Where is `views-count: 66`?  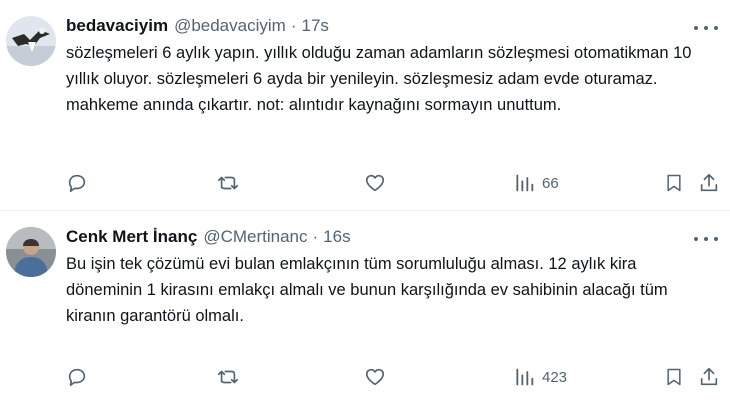 views-count: 66 is located at coordinates (550, 183).